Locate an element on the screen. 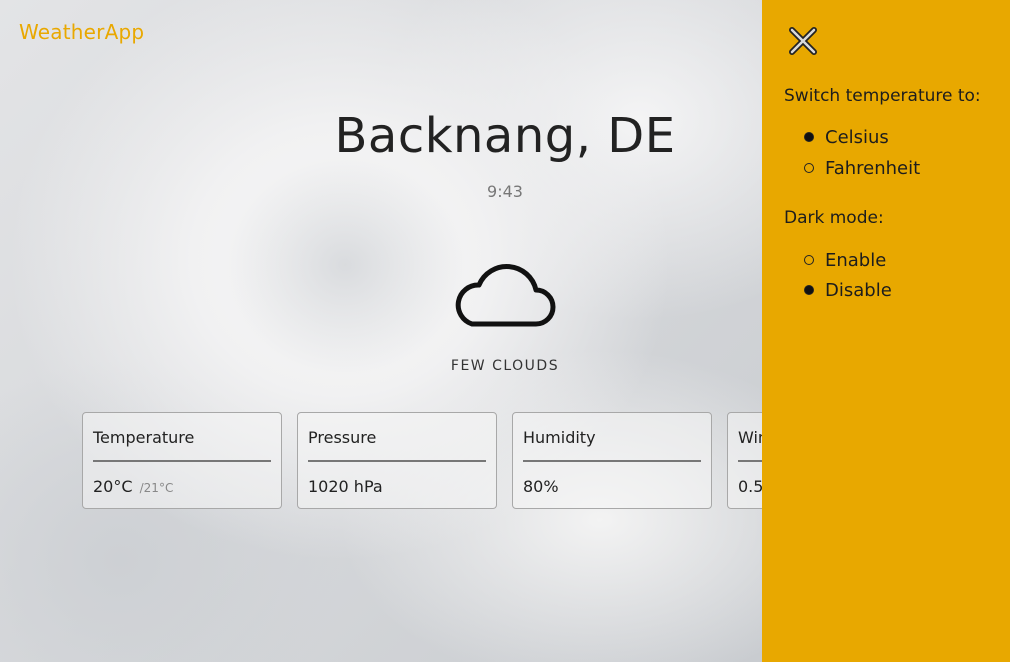  close-icon is located at coordinates (803, 41).